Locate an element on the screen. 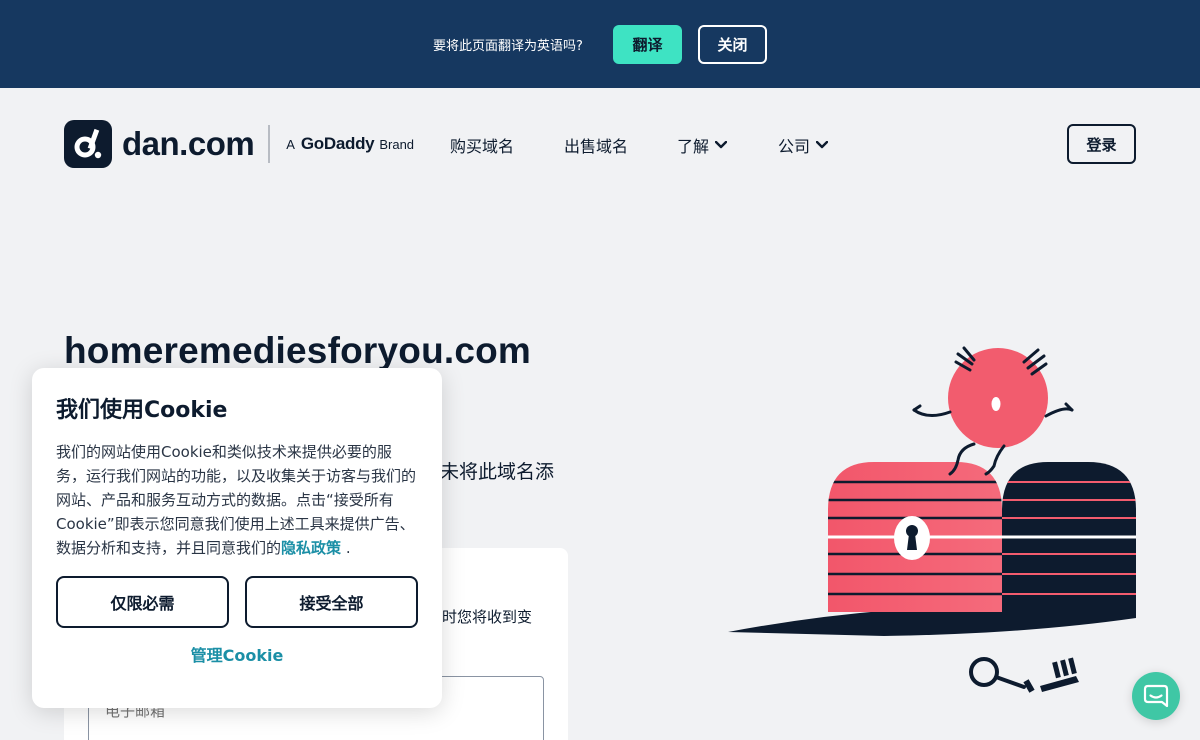  necessary-only-button: 仅限必需 is located at coordinates (142, 602).